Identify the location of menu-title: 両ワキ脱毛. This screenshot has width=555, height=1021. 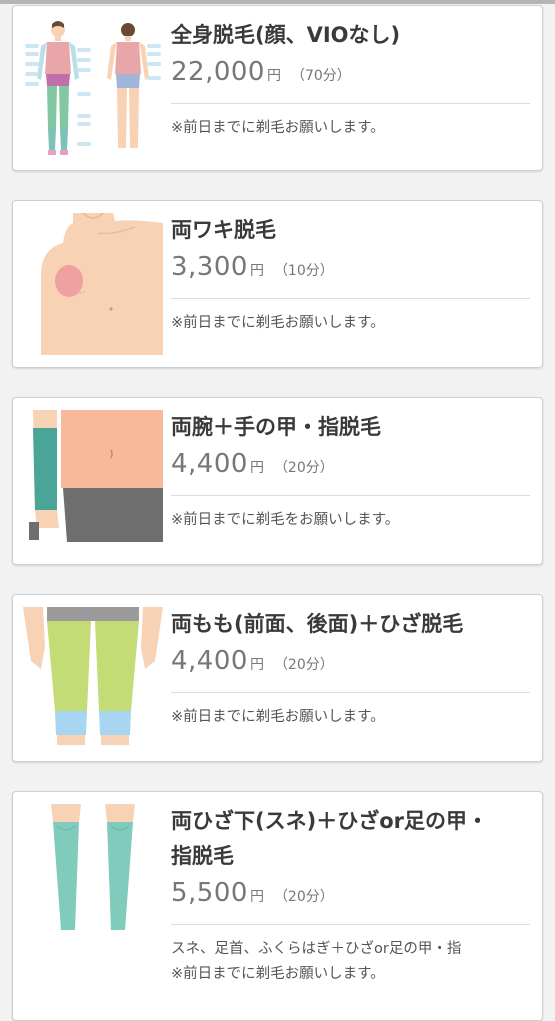
(223, 230).